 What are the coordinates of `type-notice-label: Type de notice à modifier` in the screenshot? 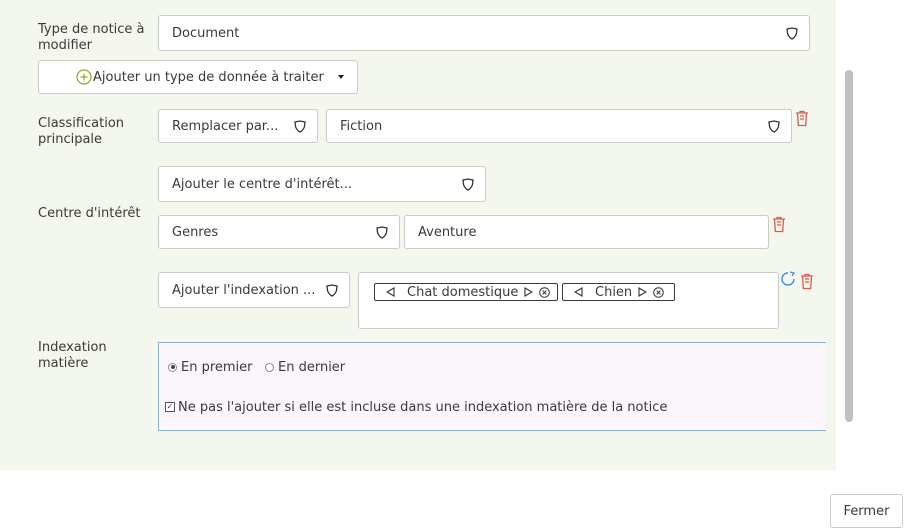 It's located at (91, 37).